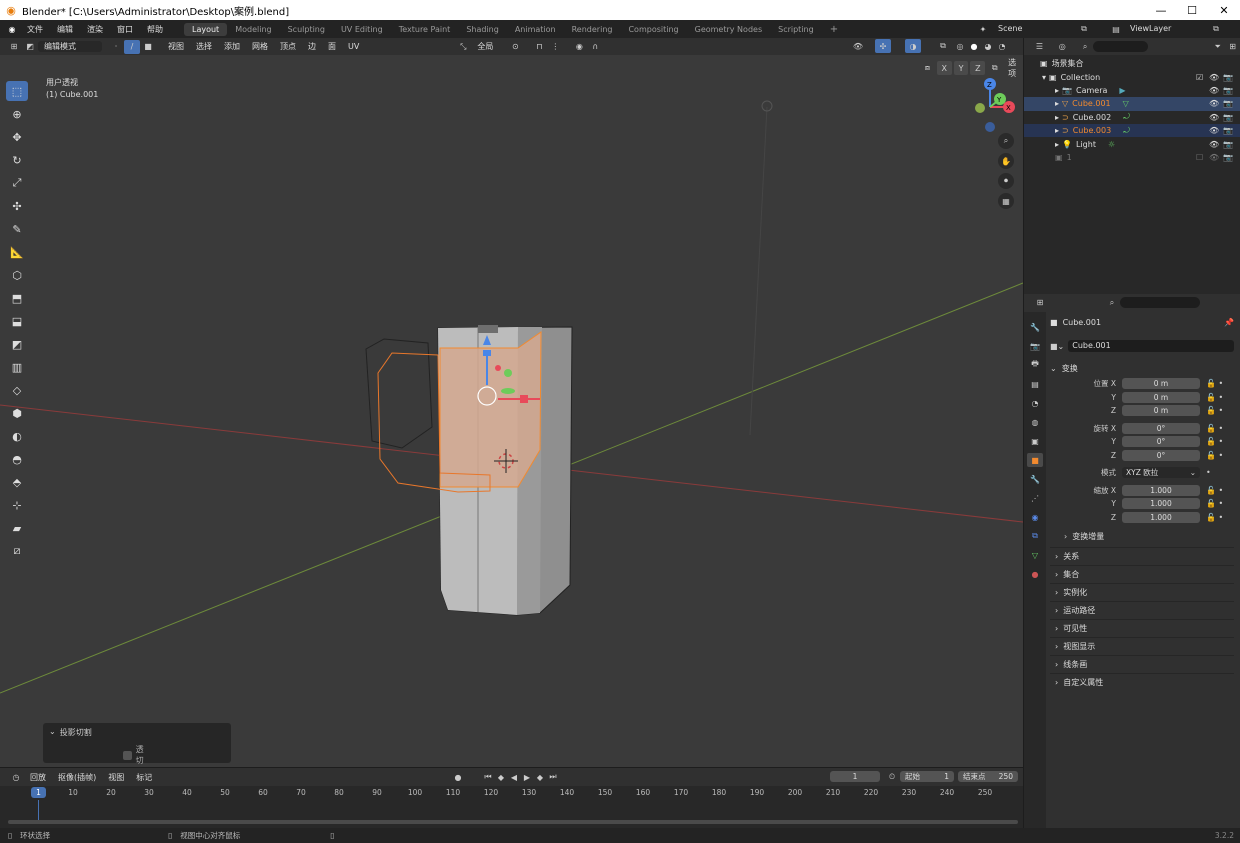 This screenshot has width=1240, height=843. Describe the element at coordinates (17, 183) in the screenshot. I see `scale-tool-icon: ⤢` at that location.